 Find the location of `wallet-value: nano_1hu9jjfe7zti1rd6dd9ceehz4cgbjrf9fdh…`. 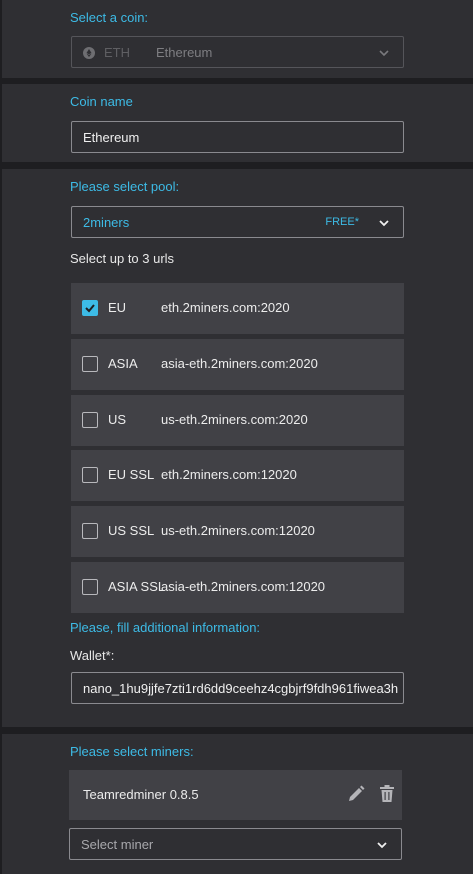

wallet-value: nano_1hu9jjfe7zti1rd6dd9ceehz4cgbjrf9fdh… is located at coordinates (241, 688).